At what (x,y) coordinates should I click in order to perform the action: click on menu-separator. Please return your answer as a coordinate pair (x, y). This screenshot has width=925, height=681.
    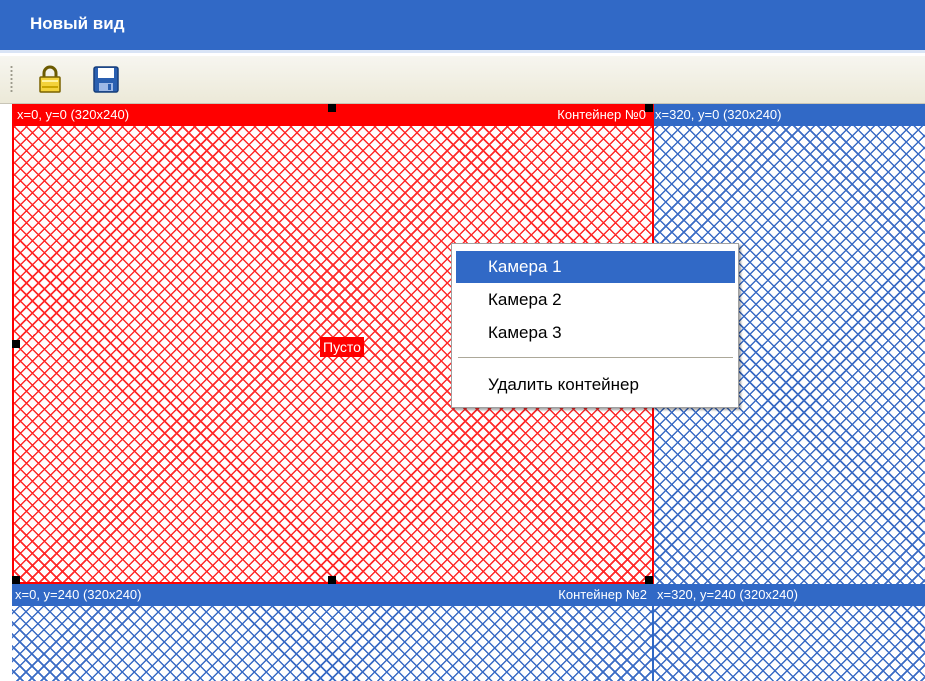
    Looking at the image, I should click on (595, 358).